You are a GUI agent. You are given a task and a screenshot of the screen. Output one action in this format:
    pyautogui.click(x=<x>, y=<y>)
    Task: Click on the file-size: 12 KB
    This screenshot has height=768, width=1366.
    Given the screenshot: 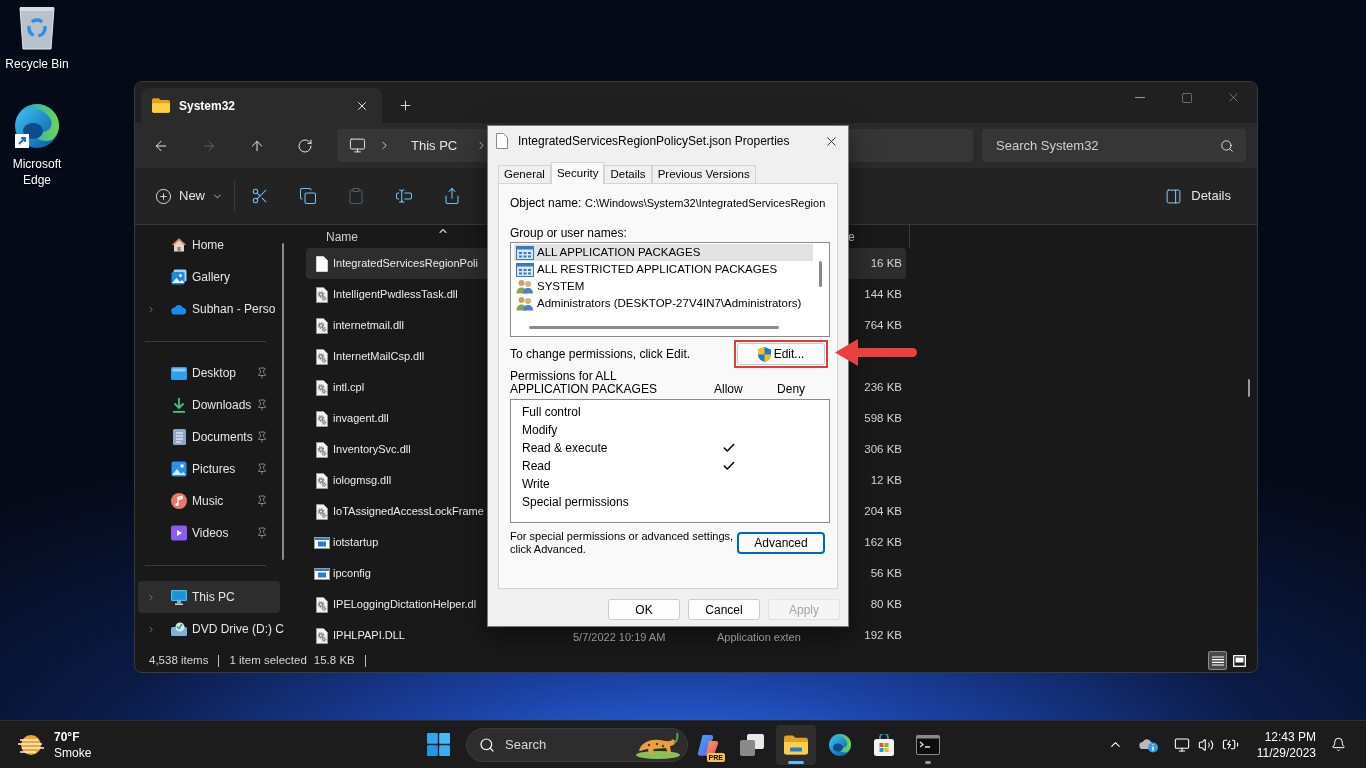 What is the action you would take?
    pyautogui.click(x=886, y=480)
    